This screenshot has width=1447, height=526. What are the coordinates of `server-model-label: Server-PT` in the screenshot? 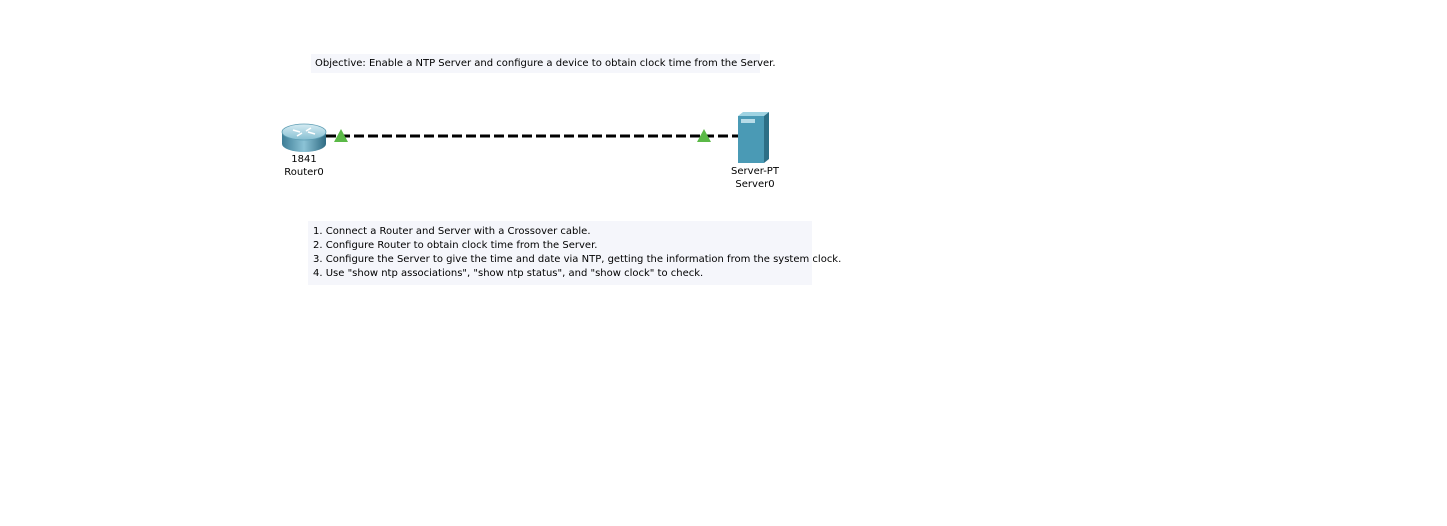 It's located at (755, 171).